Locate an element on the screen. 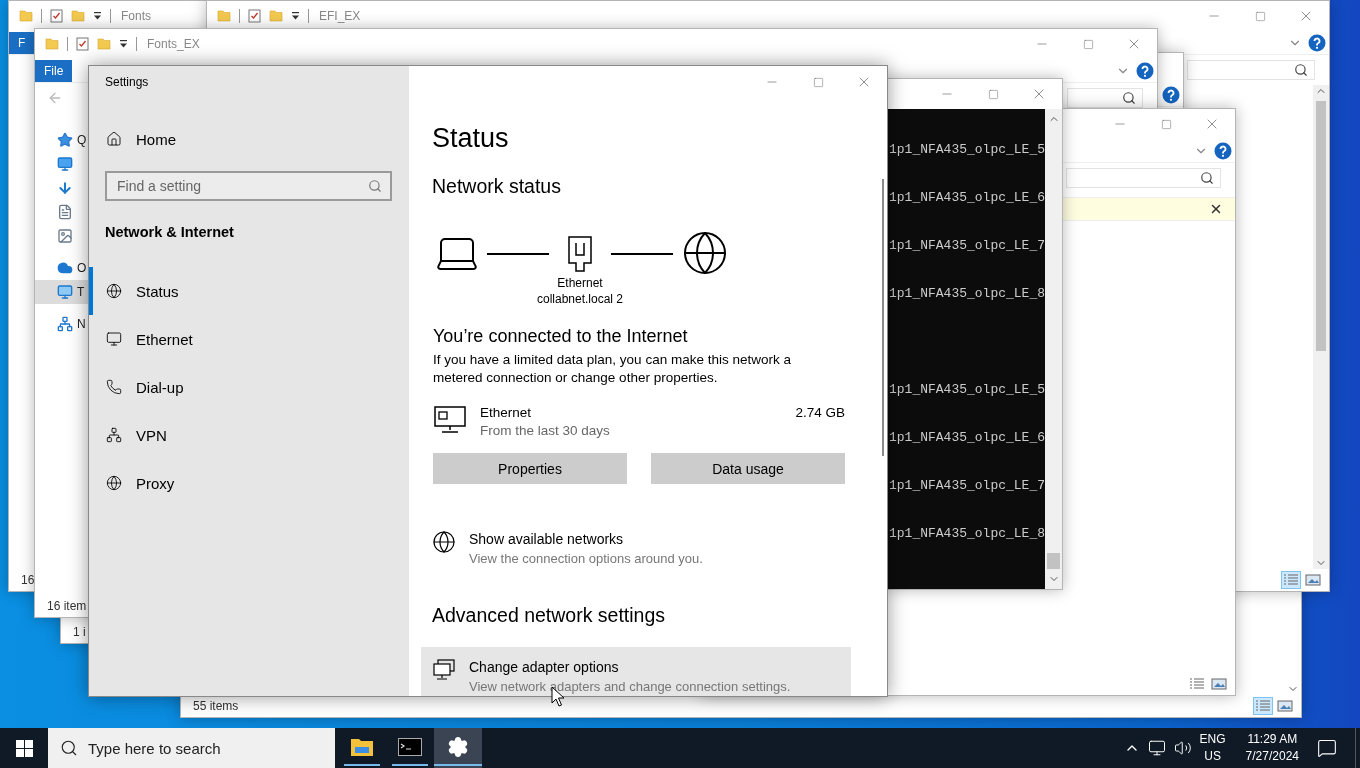 This screenshot has width=1360, height=768. terminal-icon is located at coordinates (410, 747).